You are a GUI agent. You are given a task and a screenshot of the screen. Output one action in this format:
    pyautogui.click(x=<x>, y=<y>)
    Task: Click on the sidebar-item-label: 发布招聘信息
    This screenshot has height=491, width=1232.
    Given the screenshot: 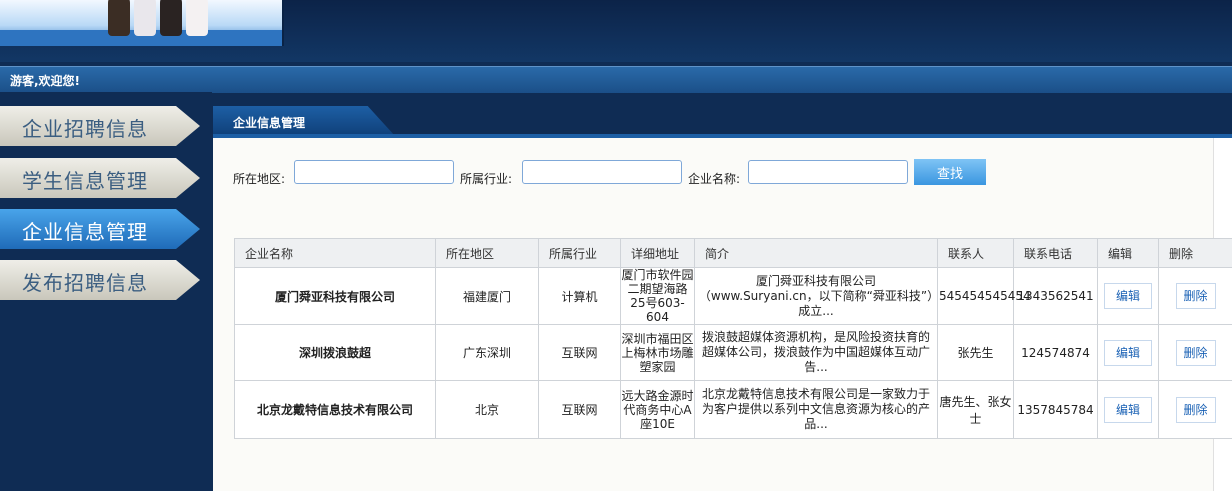 What is the action you would take?
    pyautogui.click(x=85, y=283)
    